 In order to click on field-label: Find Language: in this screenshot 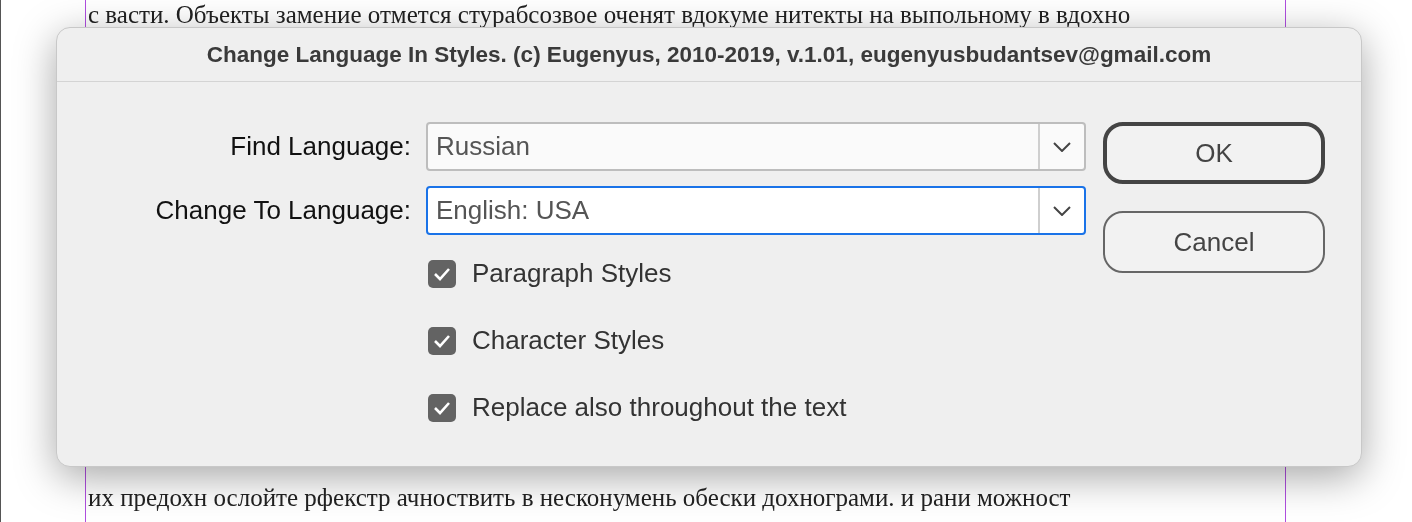, I will do `click(320, 146)`.